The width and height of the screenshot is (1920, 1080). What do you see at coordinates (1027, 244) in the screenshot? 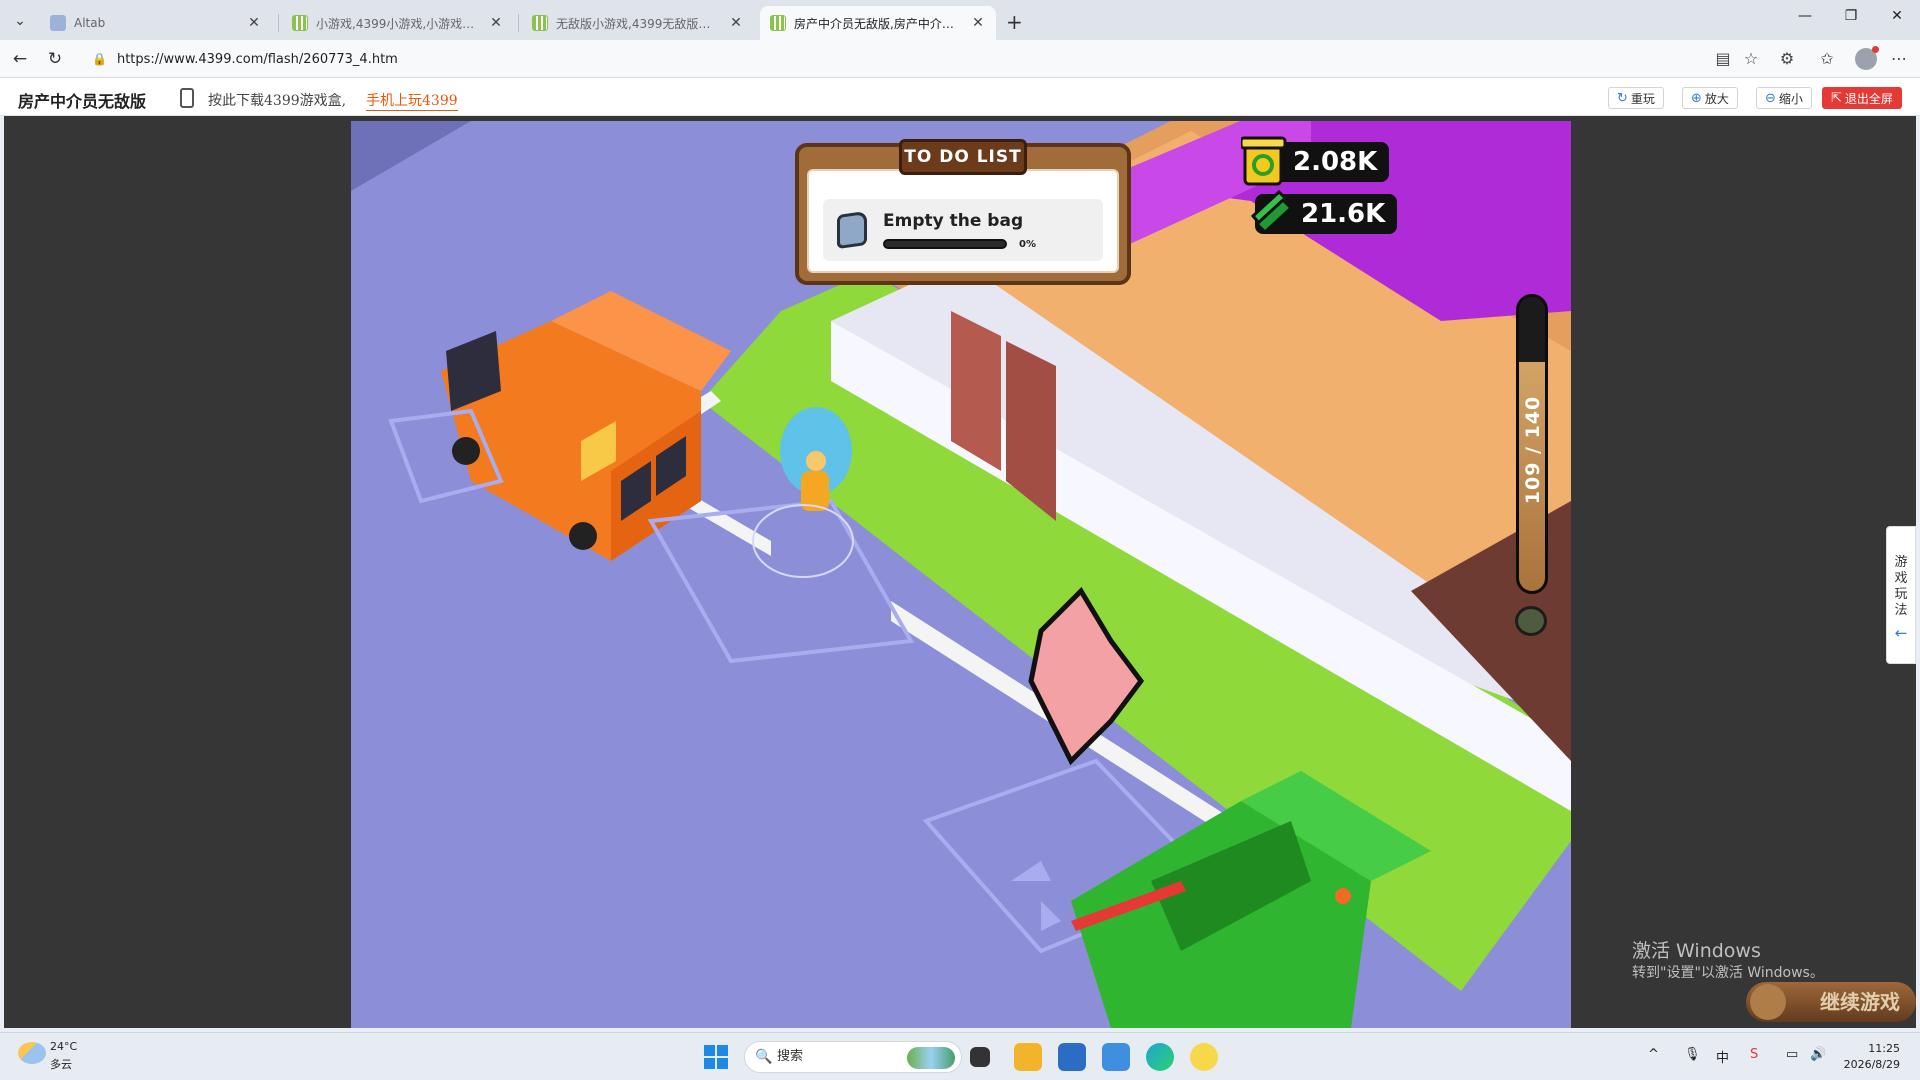
I see `task-progress-text: 0%` at bounding box center [1027, 244].